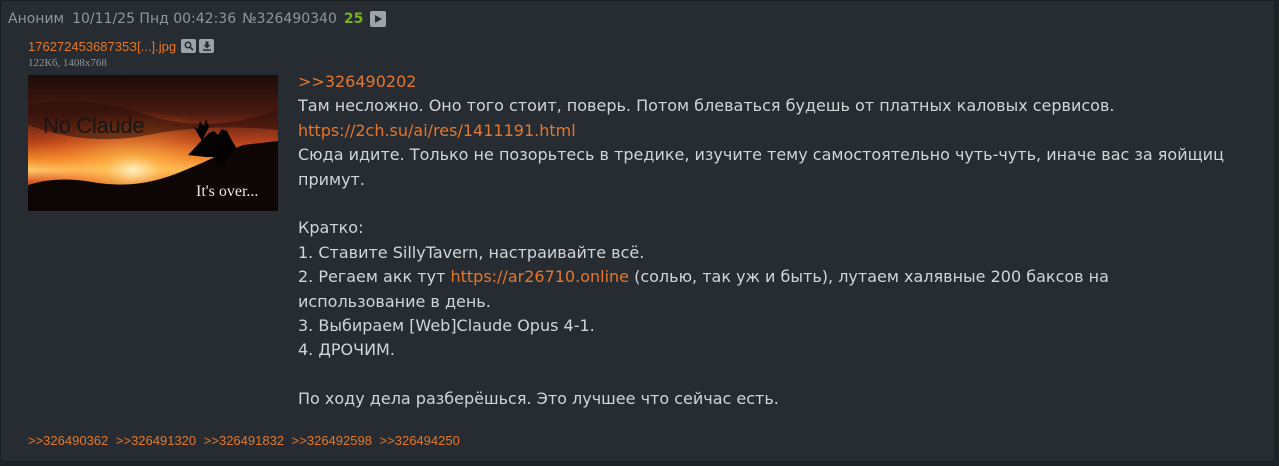 The height and width of the screenshot is (466, 1279). Describe the element at coordinates (357, 81) in the screenshot. I see `quote-link: >>326490202` at that location.